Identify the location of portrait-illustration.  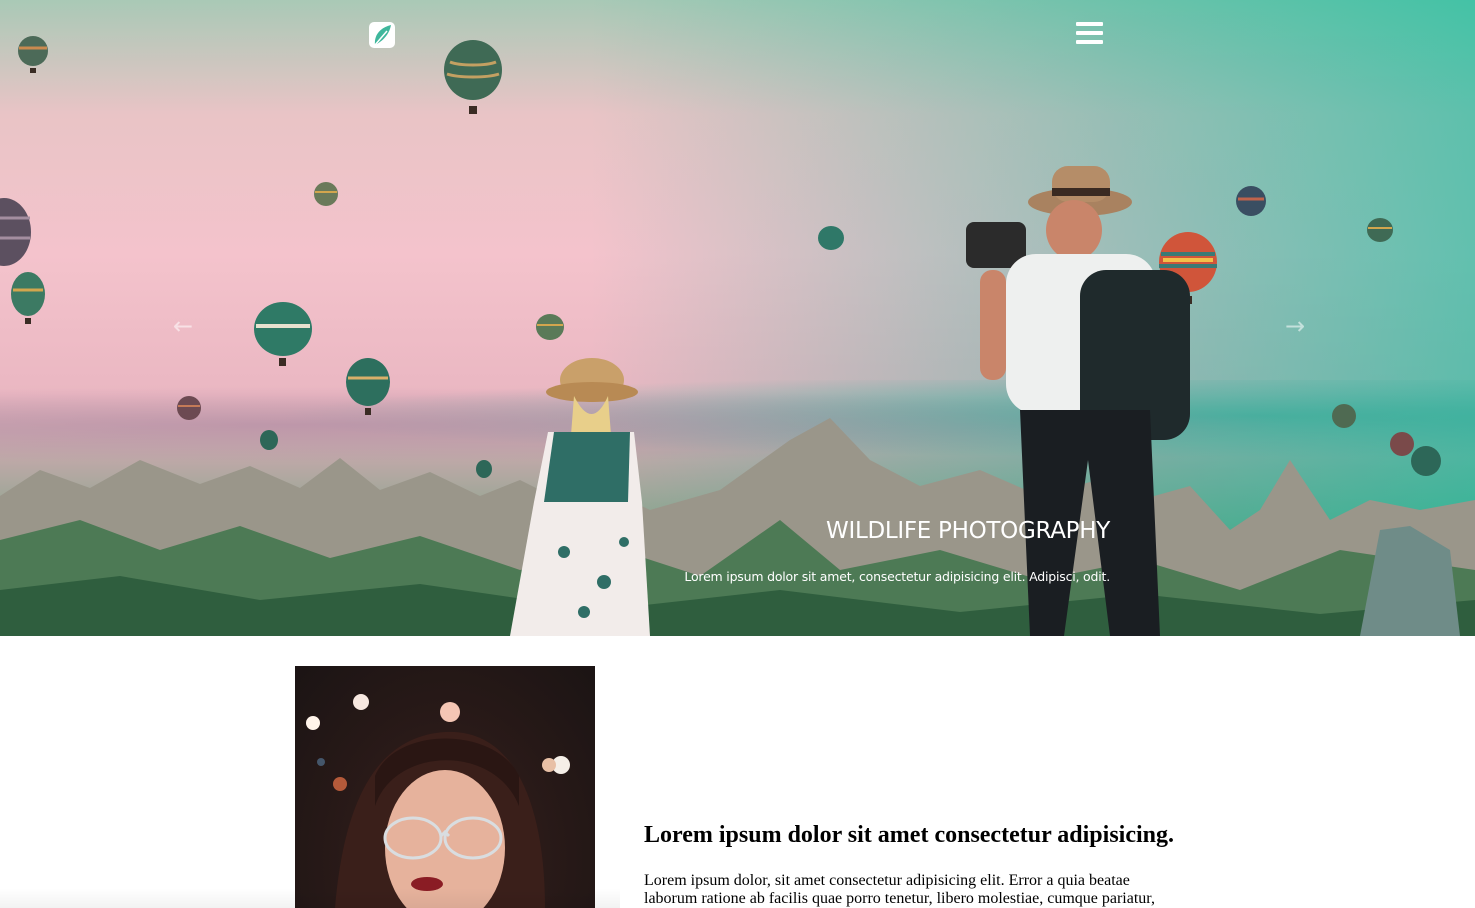
(438, 801).